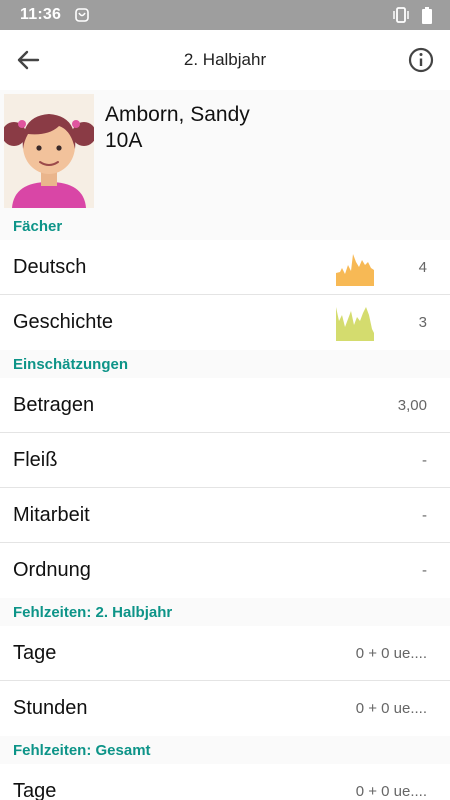 Image resolution: width=450 pixels, height=800 pixels. I want to click on student-name: Amborn, Sandy, so click(177, 114).